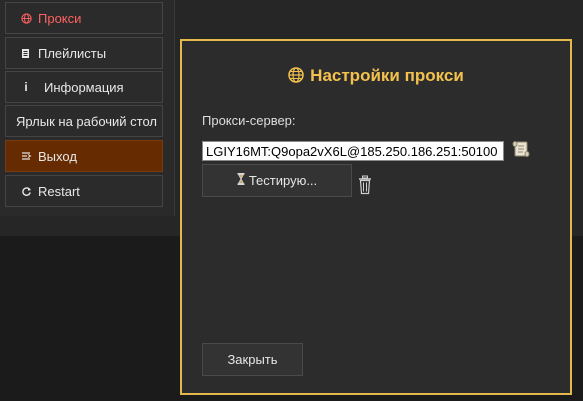  What do you see at coordinates (57, 156) in the screenshot?
I see `sidebar-item-label: Выход` at bounding box center [57, 156].